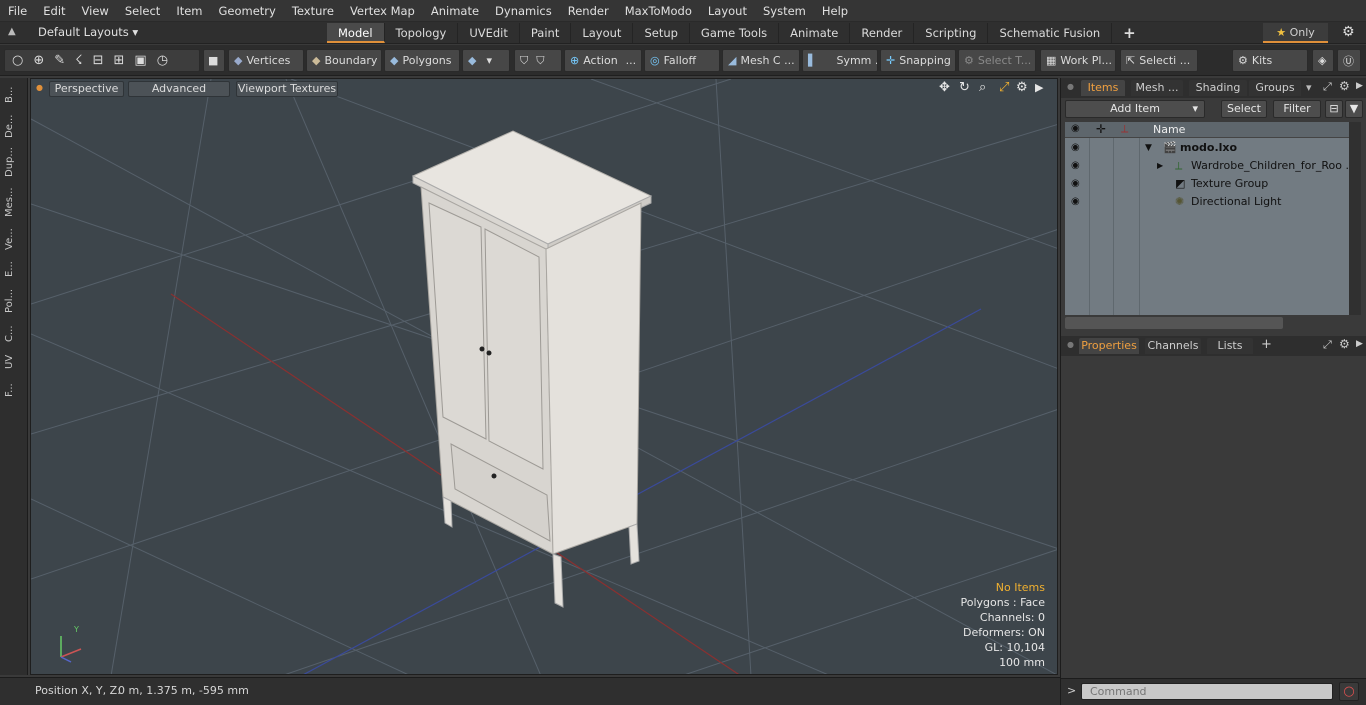 This screenshot has width=1366, height=705. What do you see at coordinates (140, 60) in the screenshot?
I see `frame-icon: ▣` at bounding box center [140, 60].